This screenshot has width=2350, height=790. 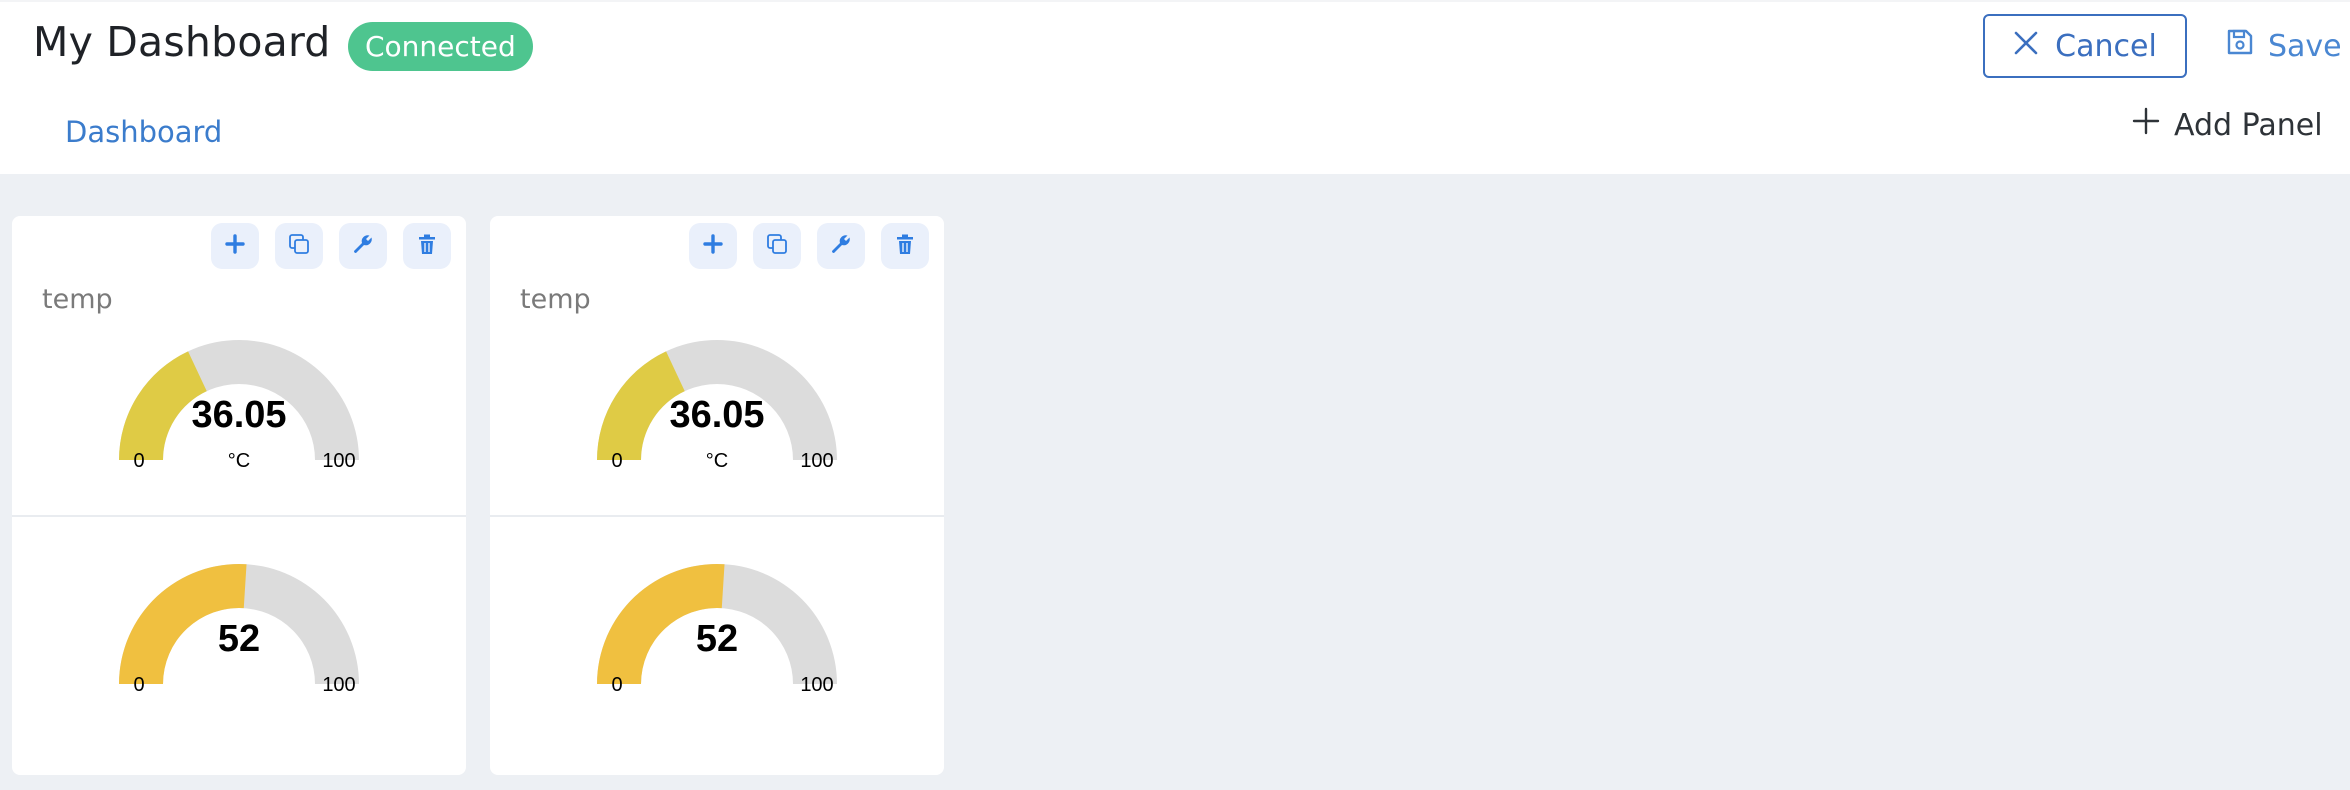 I want to click on add-panel-label: Add Panel, so click(x=2248, y=125).